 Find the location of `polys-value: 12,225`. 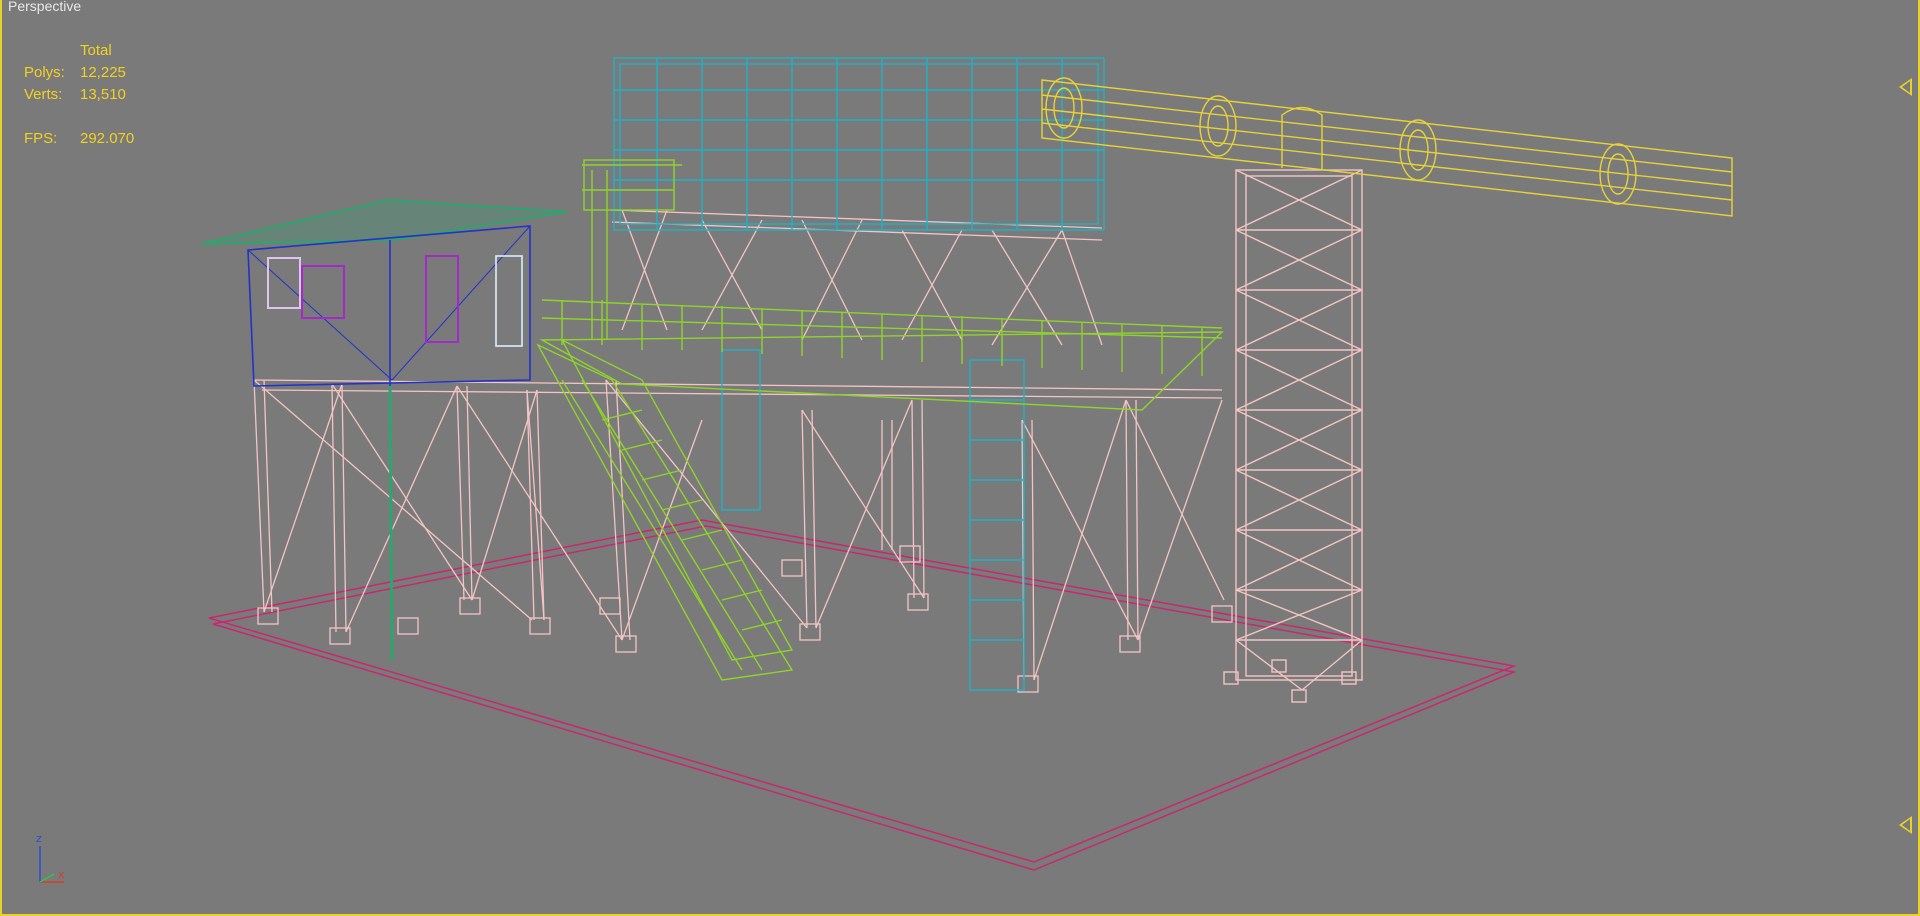

polys-value: 12,225 is located at coordinates (103, 72).